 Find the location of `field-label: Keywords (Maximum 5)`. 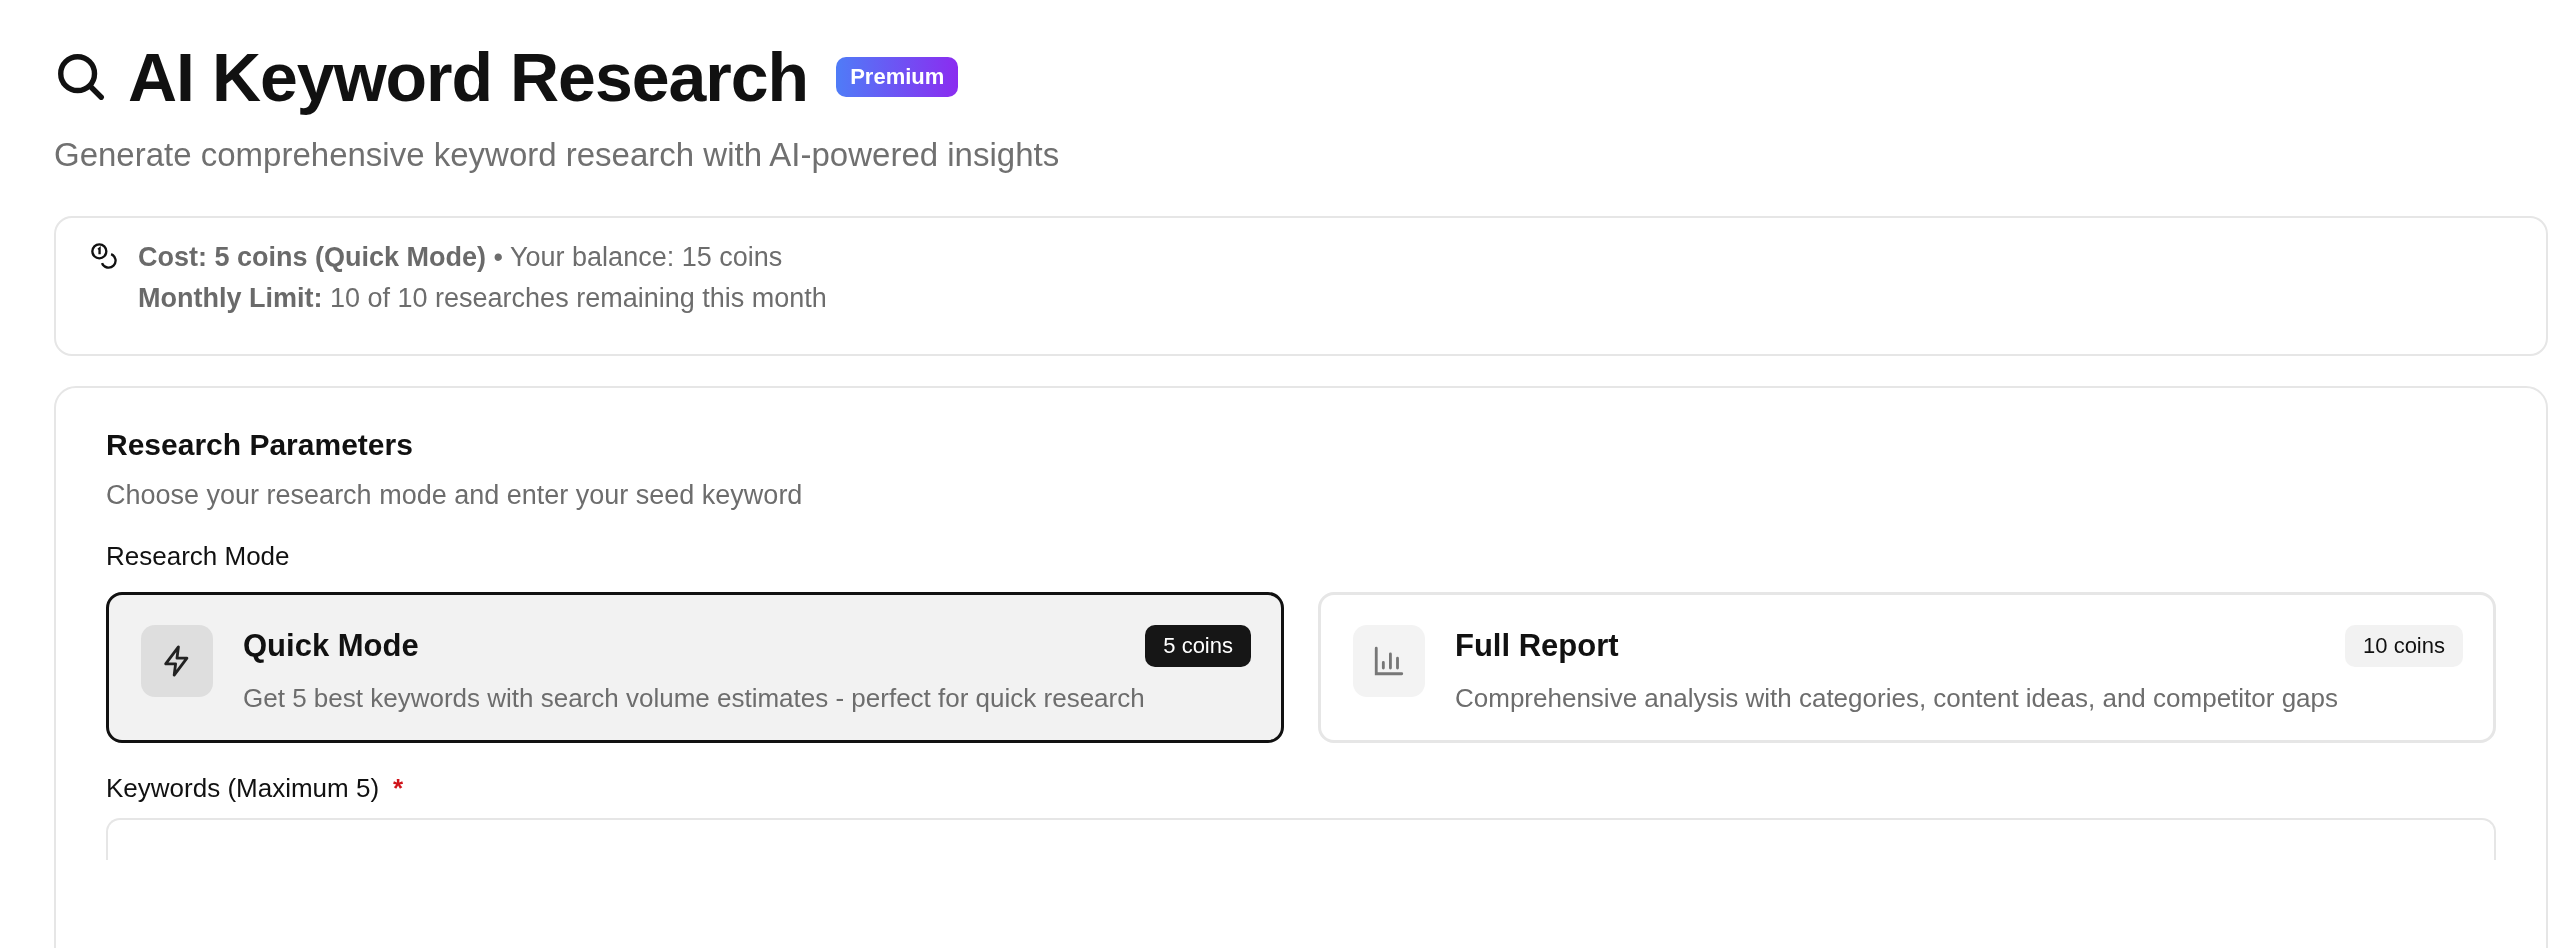

field-label: Keywords (Maximum 5) is located at coordinates (243, 788).